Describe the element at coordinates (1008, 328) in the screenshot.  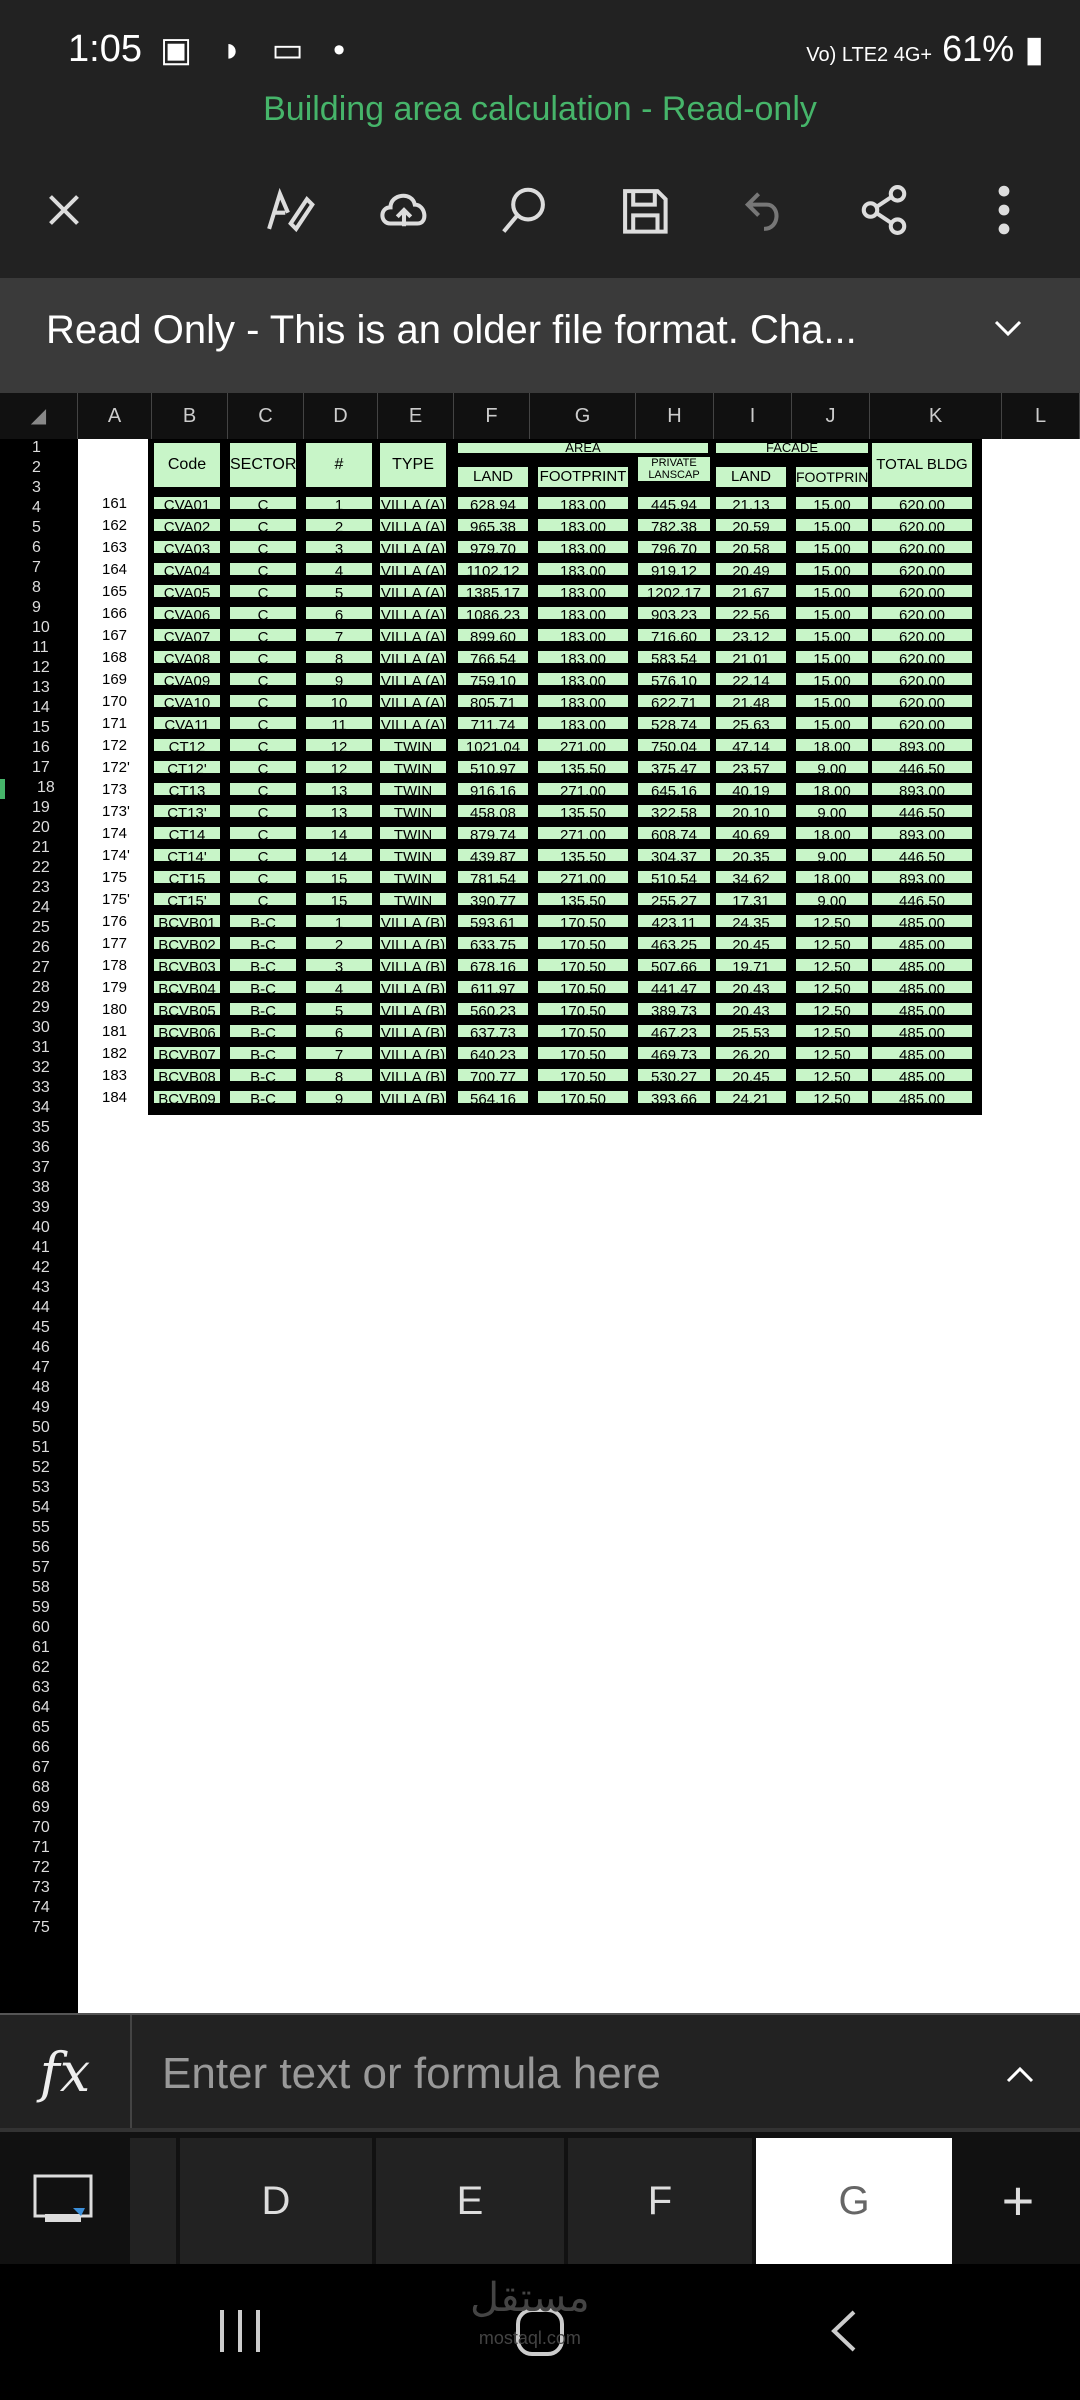
I see `chevron-down-icon` at that location.